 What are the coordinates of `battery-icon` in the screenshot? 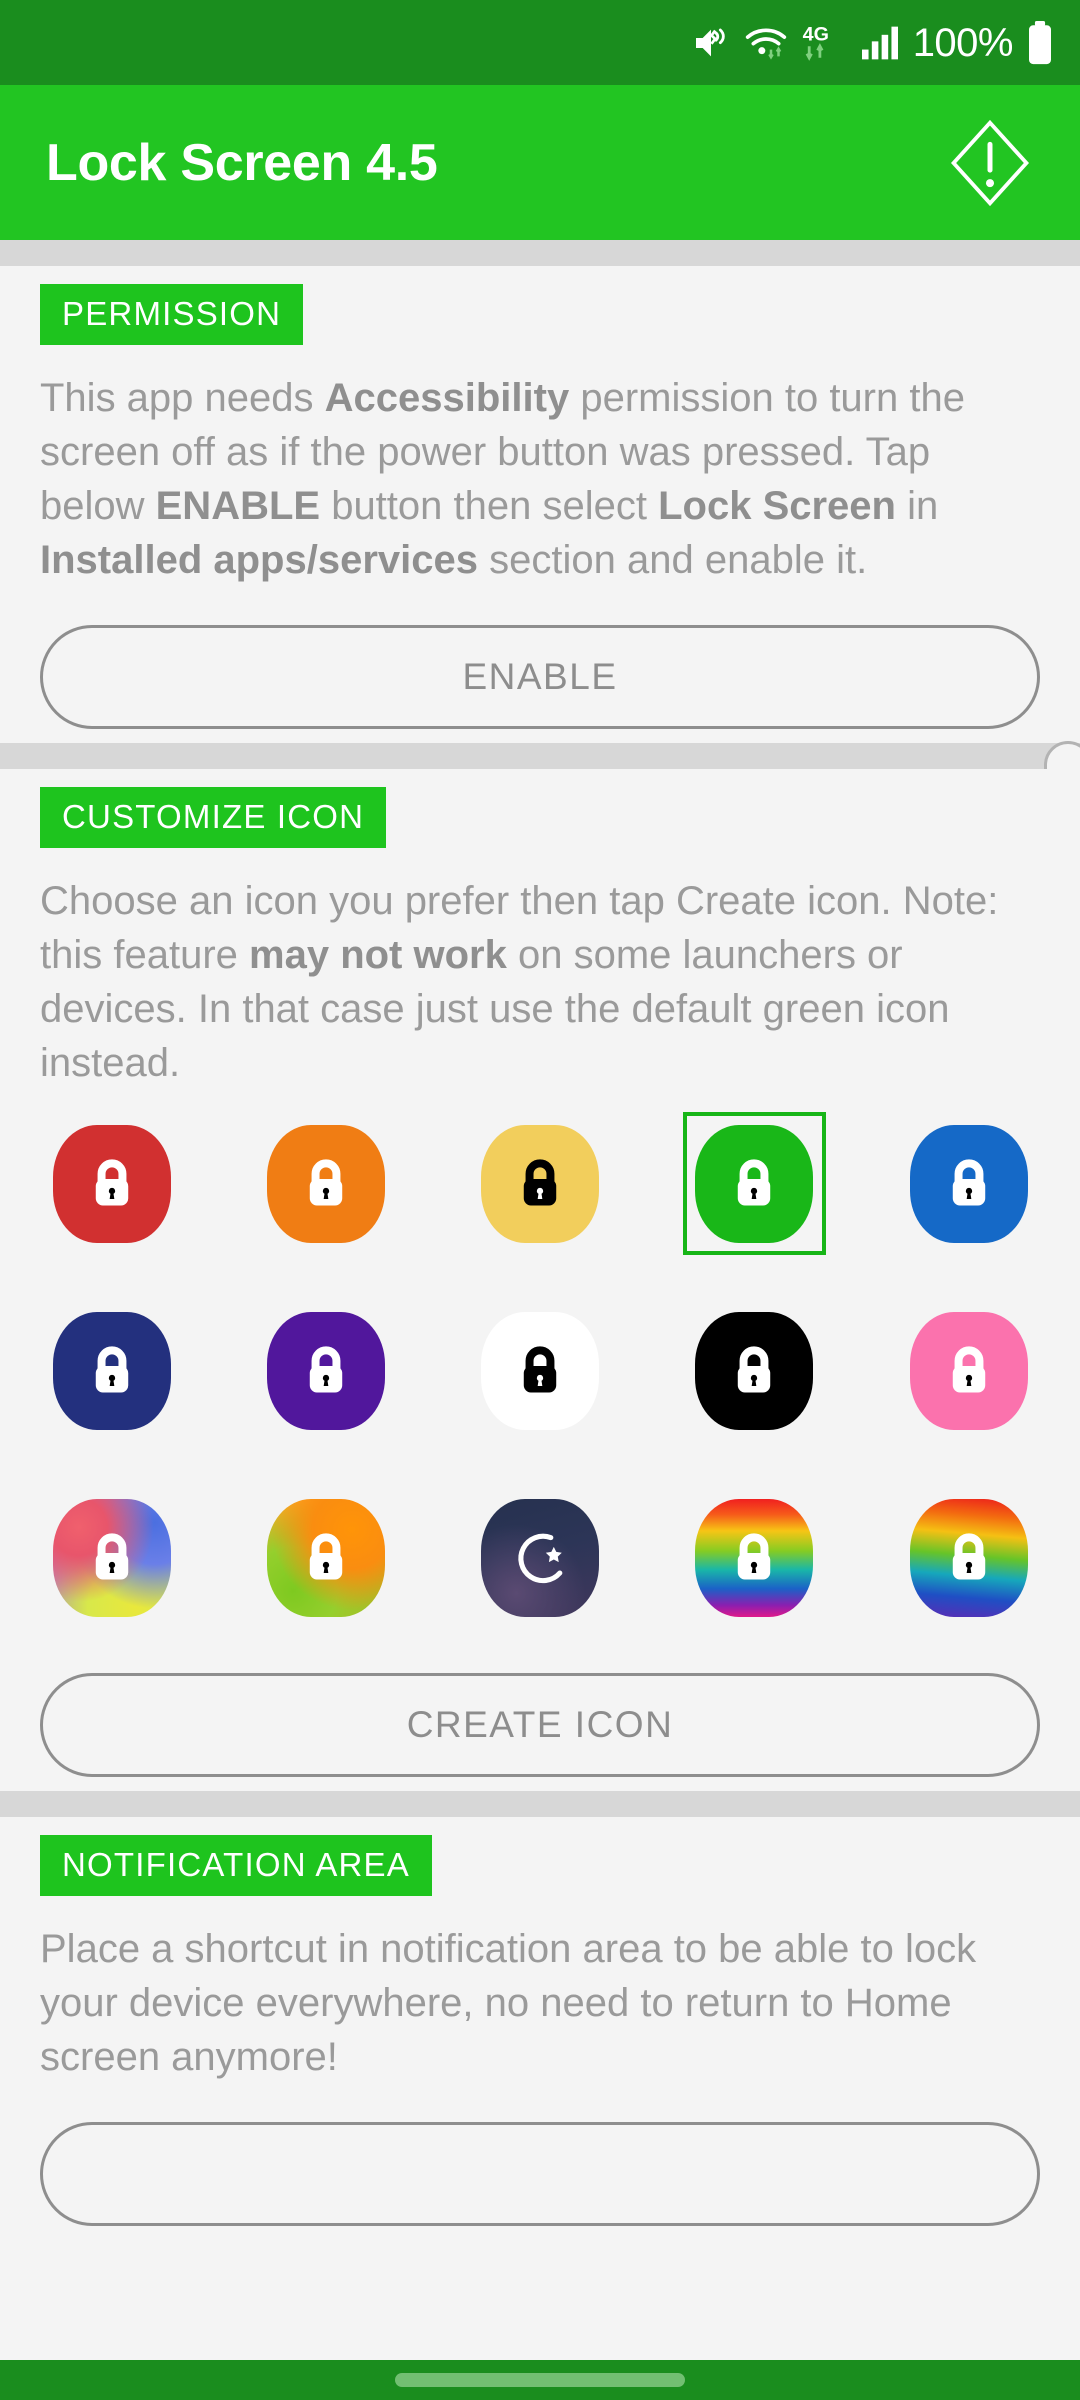 It's located at (1040, 42).